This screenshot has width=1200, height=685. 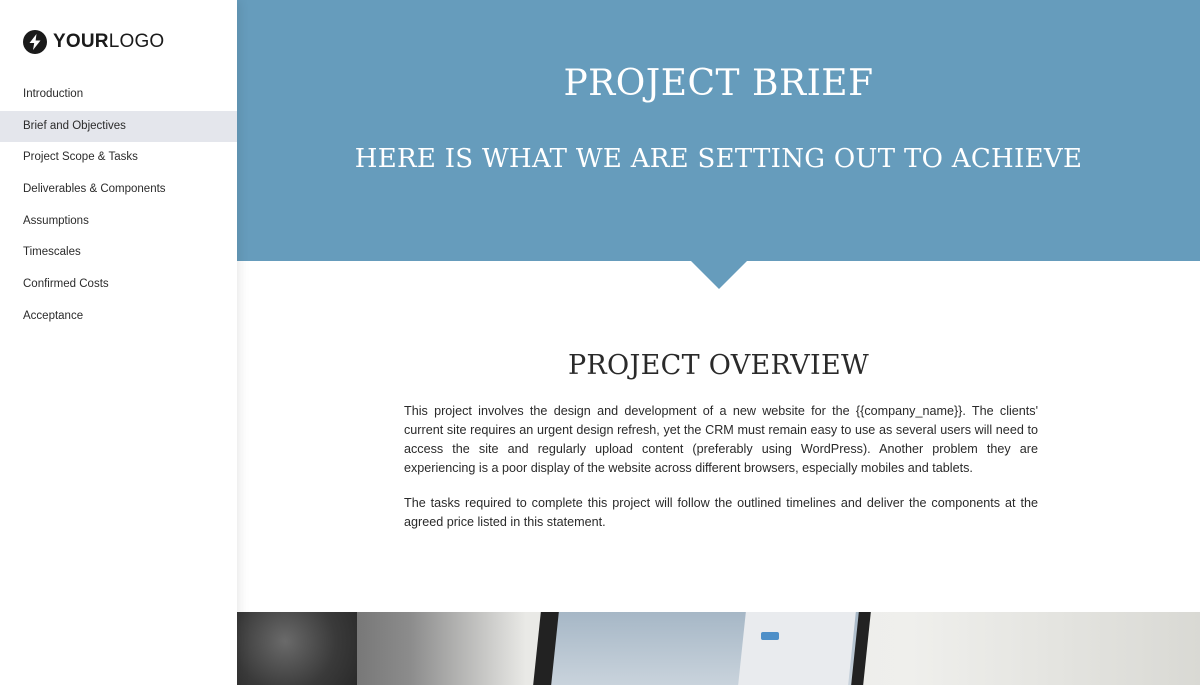 What do you see at coordinates (118, 190) in the screenshot?
I see `sidebar-item-deliverables-components: Deliverables & Components` at bounding box center [118, 190].